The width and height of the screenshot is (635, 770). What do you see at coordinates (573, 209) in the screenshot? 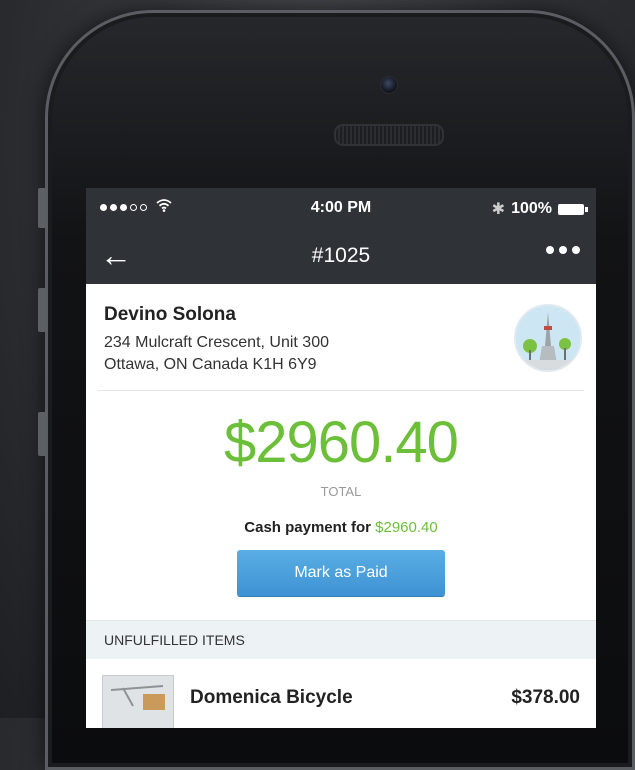
I see `battery-icon` at bounding box center [573, 209].